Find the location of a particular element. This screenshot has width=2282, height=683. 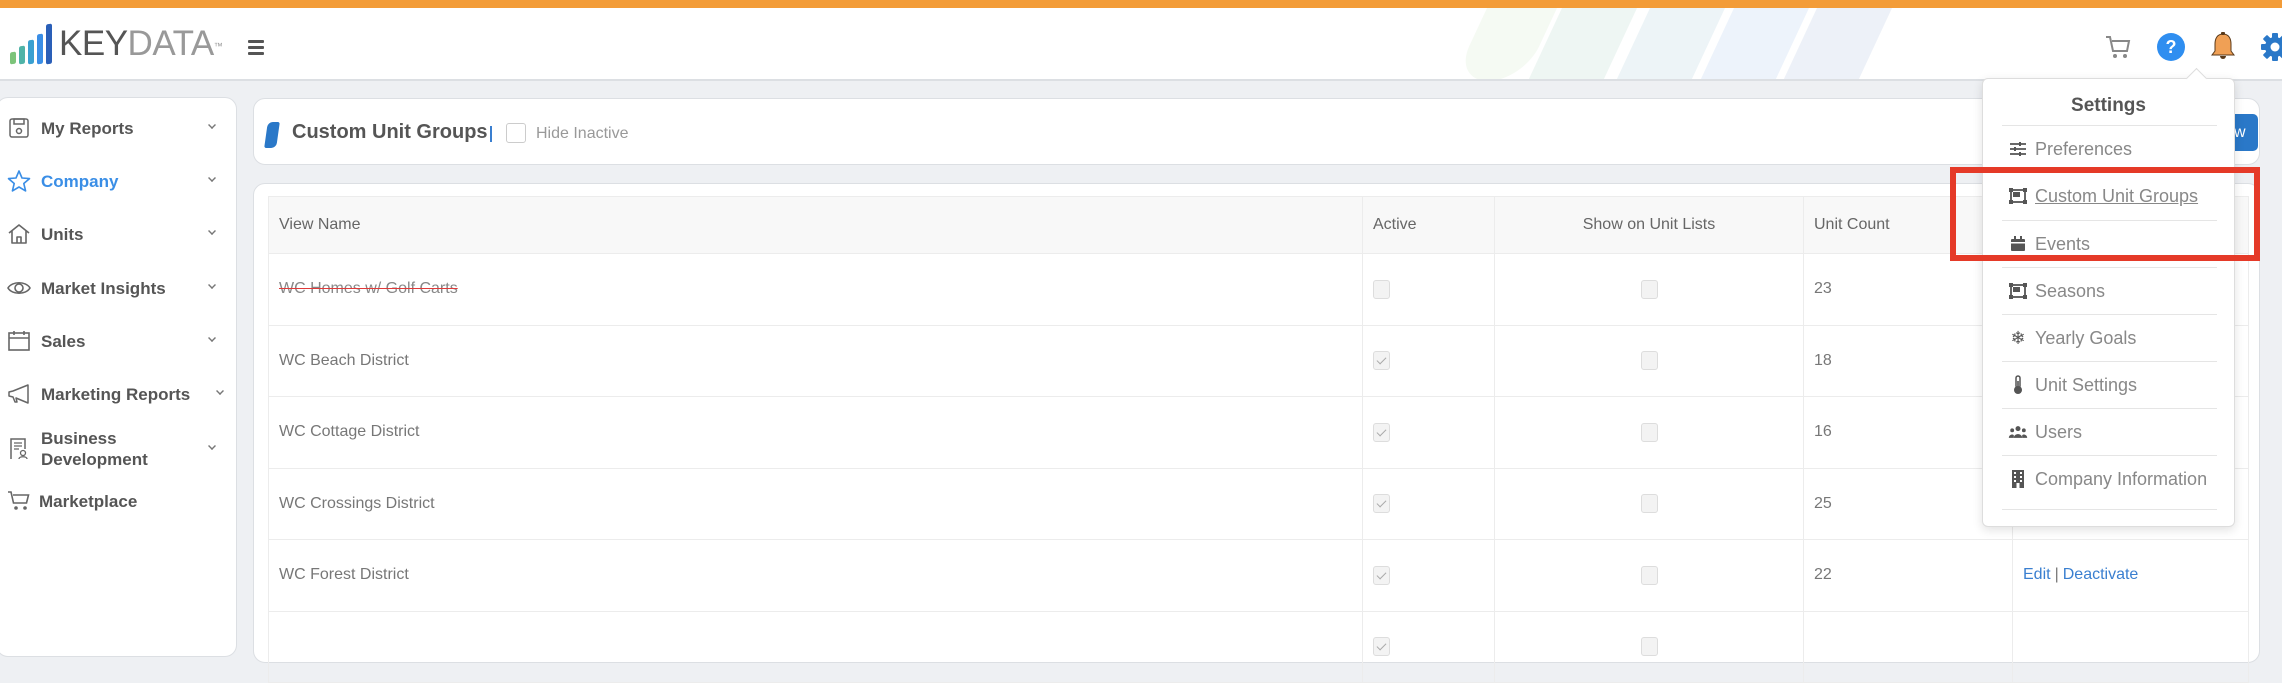

users-icon is located at coordinates (2018, 432).